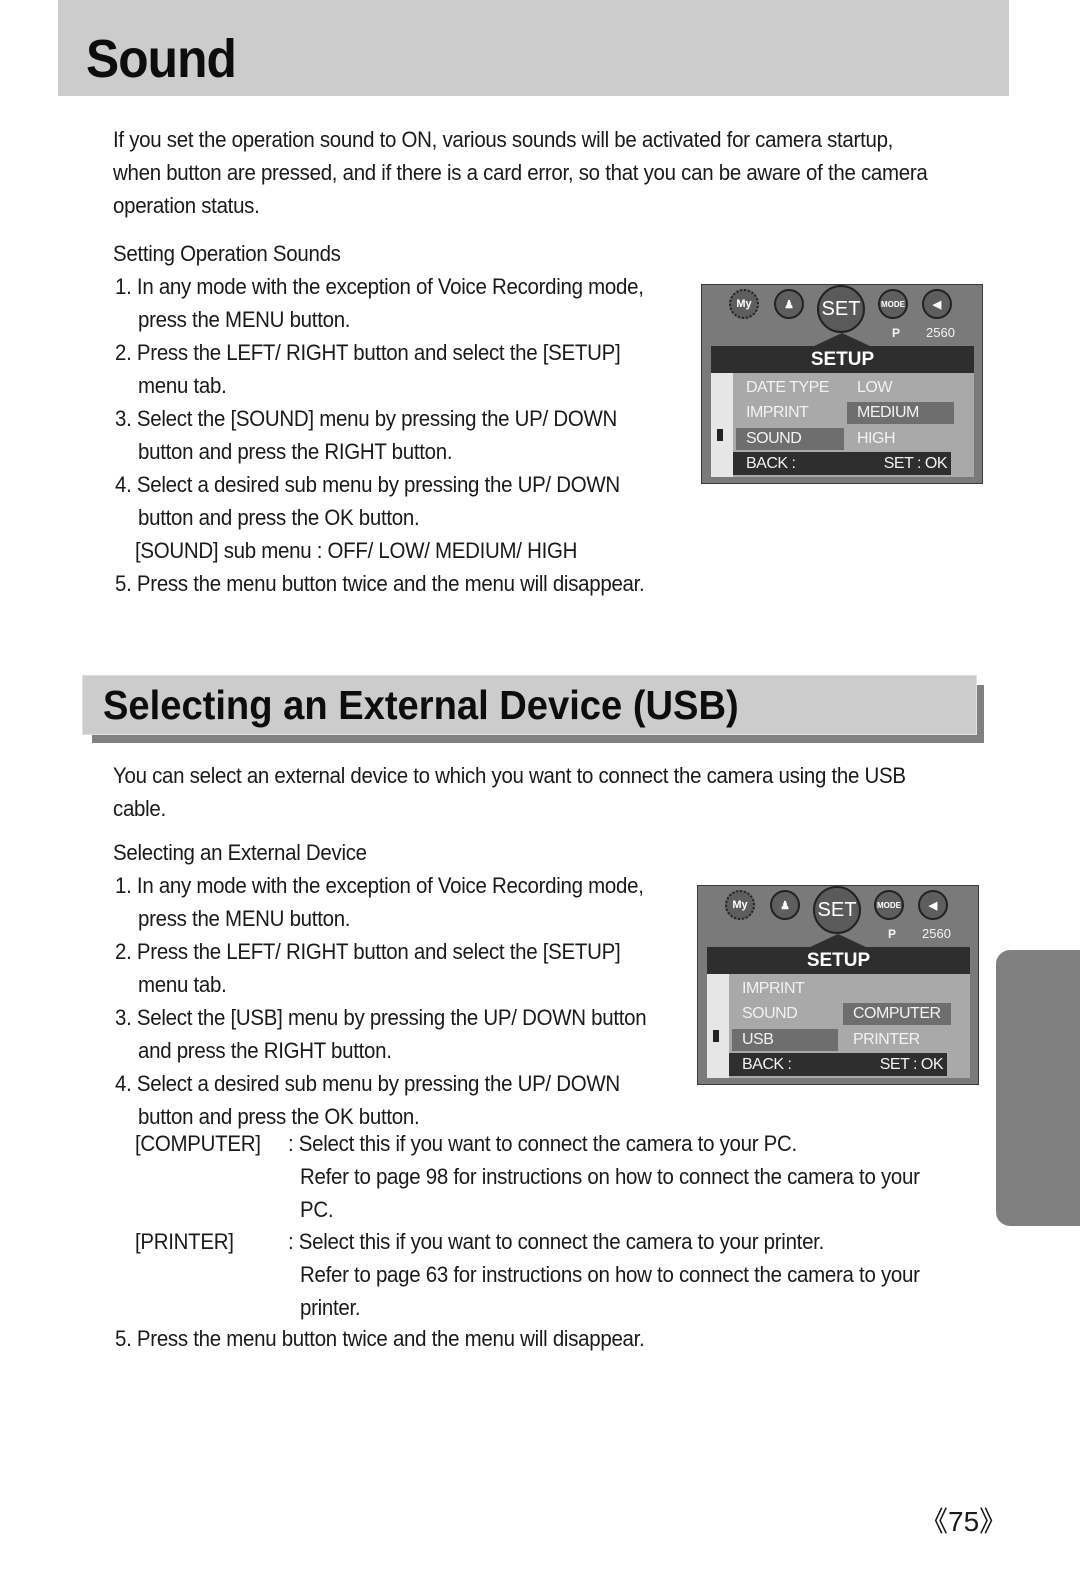 This screenshot has height=1585, width=1080. Describe the element at coordinates (1038, 1088) in the screenshot. I see `chapter-side-tab` at that location.